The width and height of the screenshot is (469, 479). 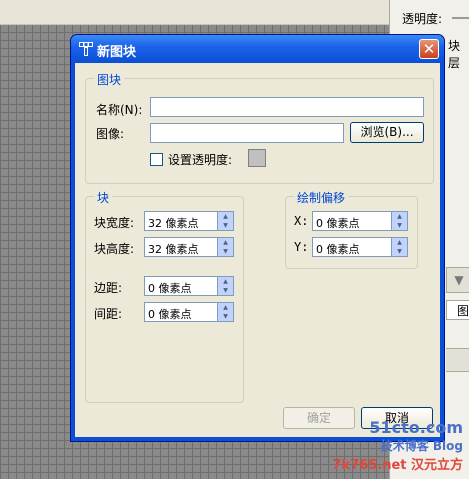 What do you see at coordinates (429, 49) in the screenshot?
I see `close-button: ✕` at bounding box center [429, 49].